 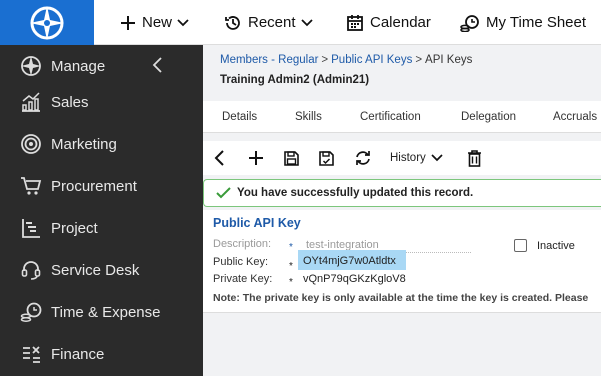 I want to click on section-title: Public API Key, so click(x=257, y=223).